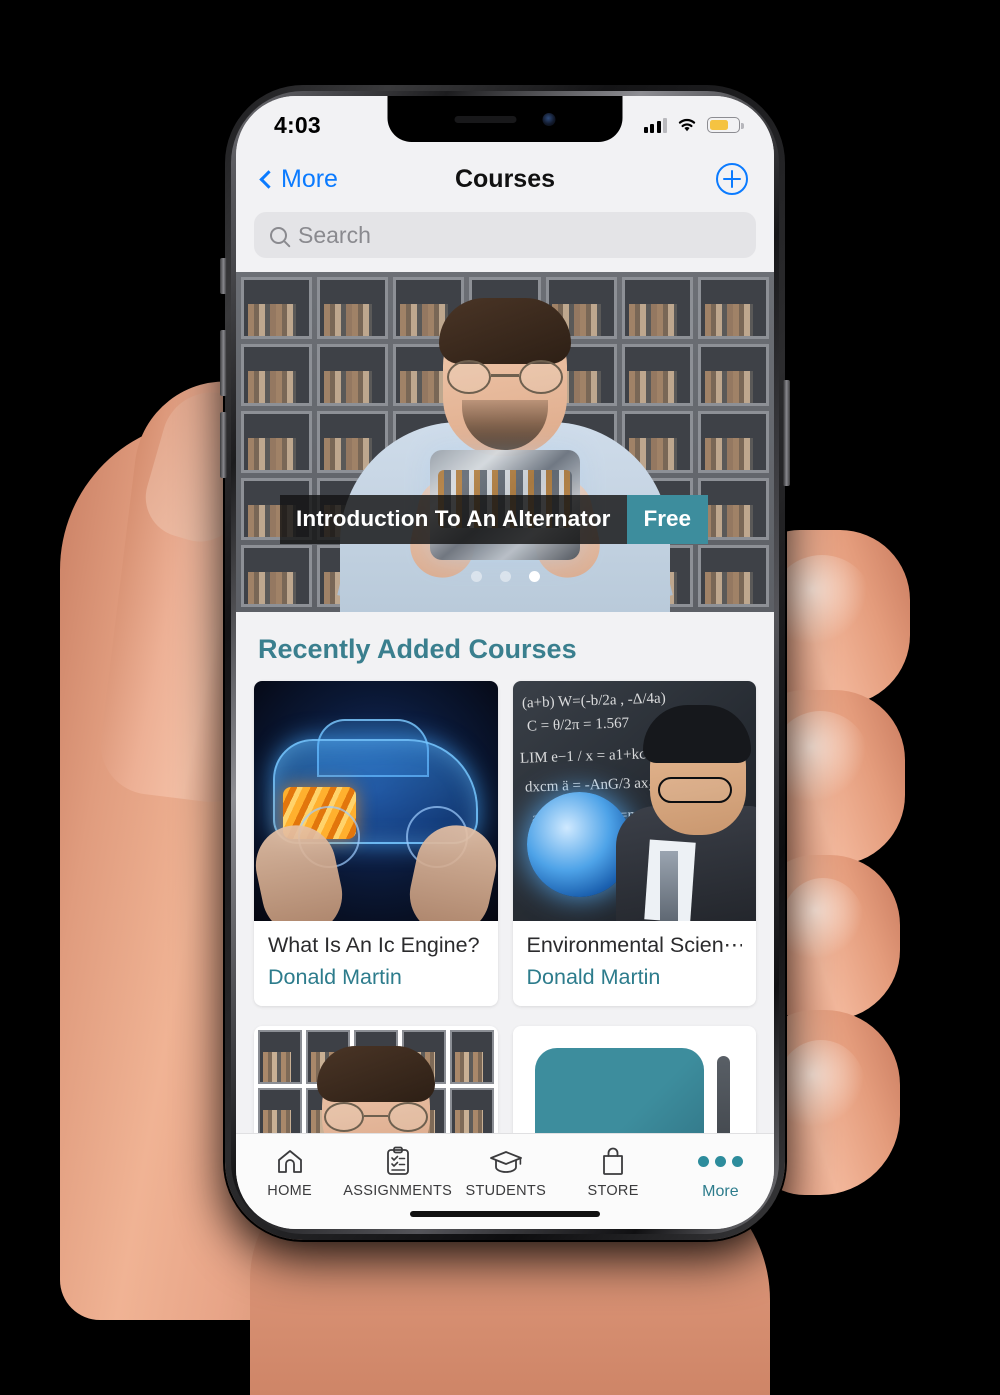 This screenshot has width=1000, height=1395. Describe the element at coordinates (506, 1161) in the screenshot. I see `graduation-cap-icon` at that location.